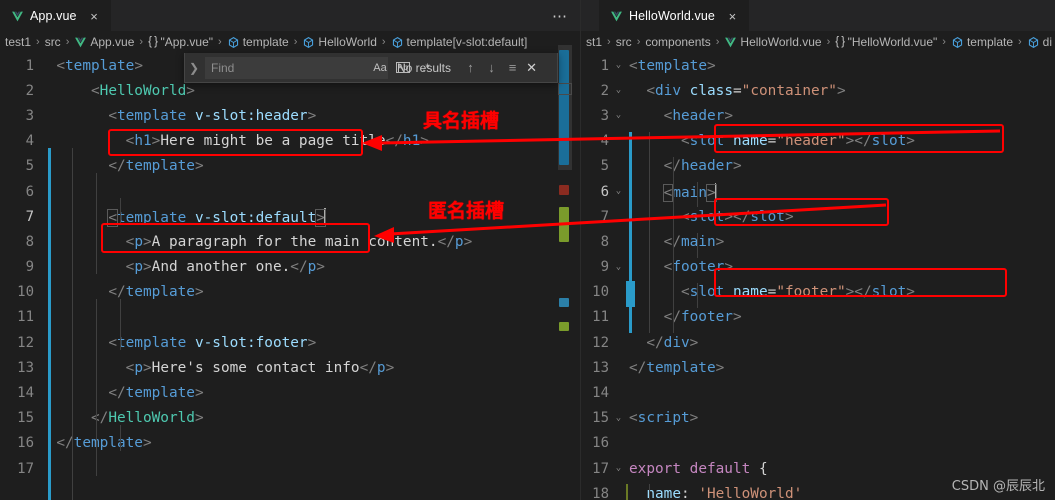 The height and width of the screenshot is (500, 1055). I want to click on code-line: 3 <template v-slot:header>, so click(290, 115).